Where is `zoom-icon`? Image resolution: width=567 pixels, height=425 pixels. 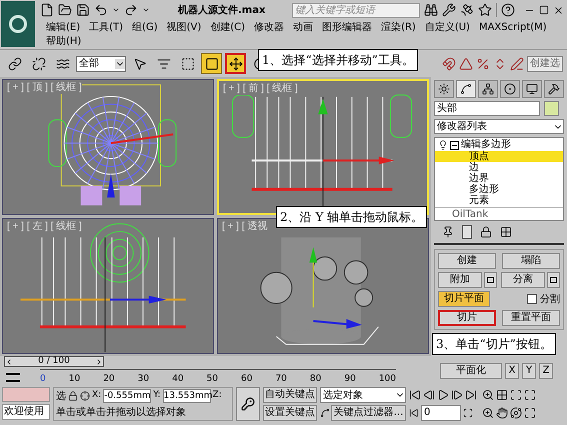
zoom-icon is located at coordinates (488, 395).